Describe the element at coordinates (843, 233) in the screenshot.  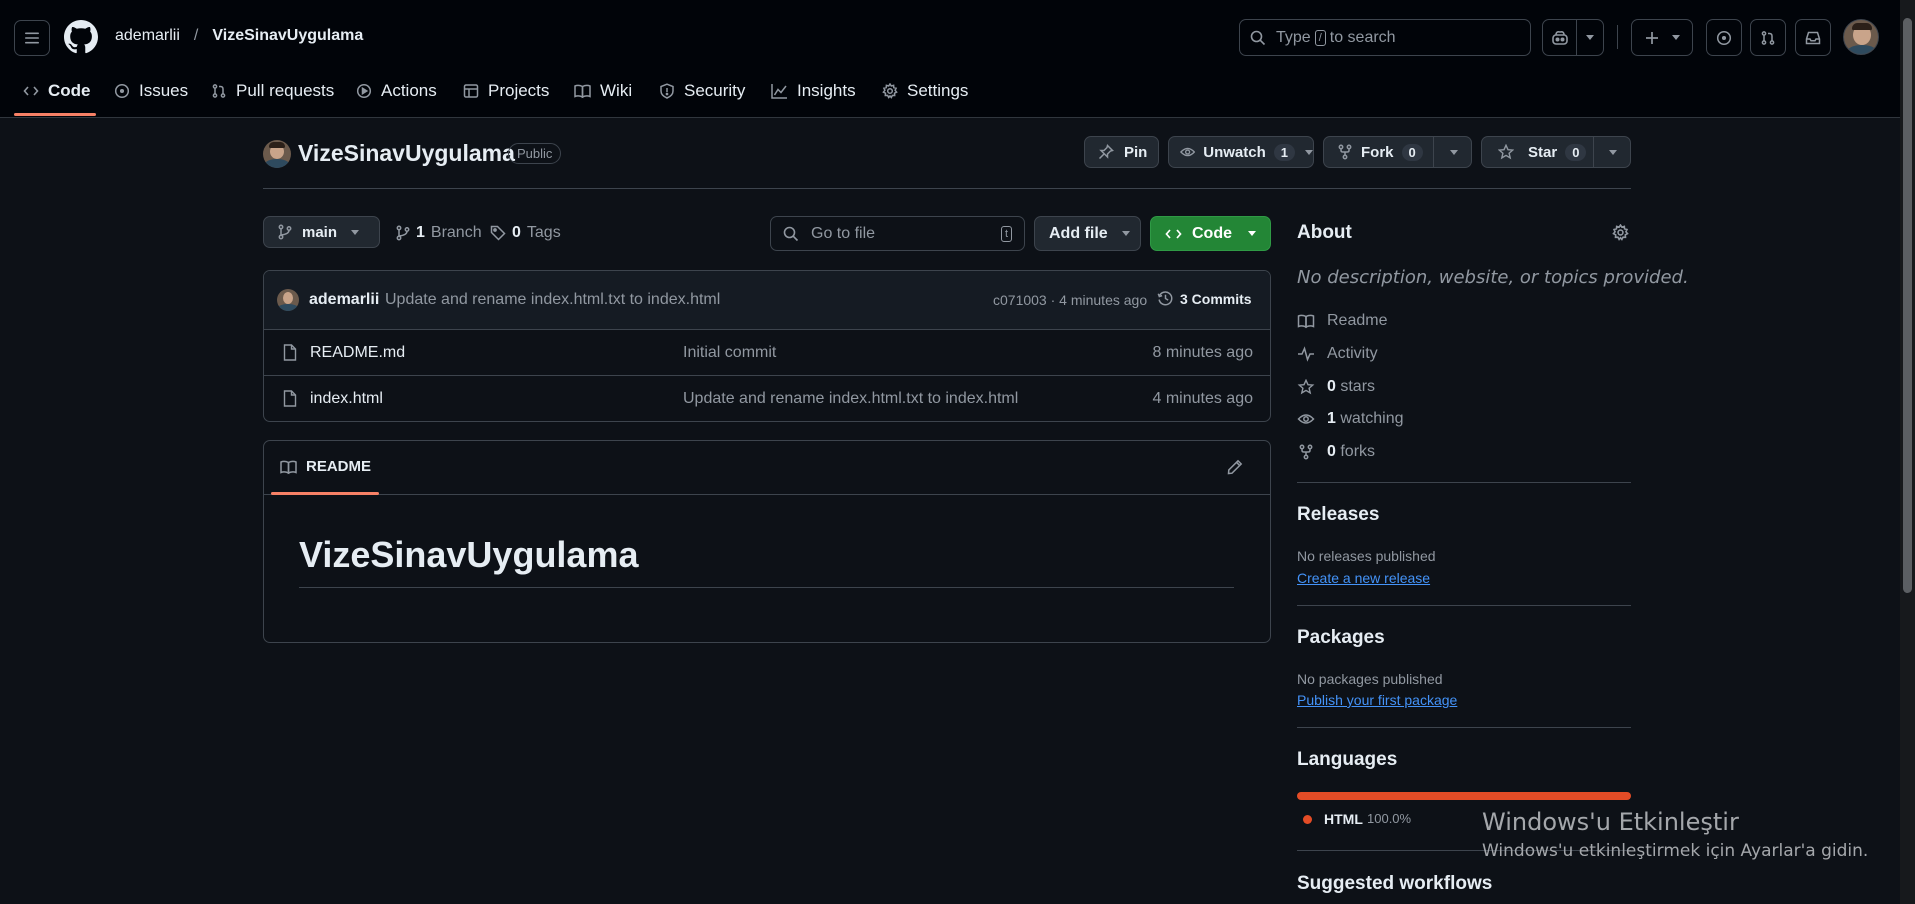
I see `go-to-file-placeholder: Go to file` at that location.